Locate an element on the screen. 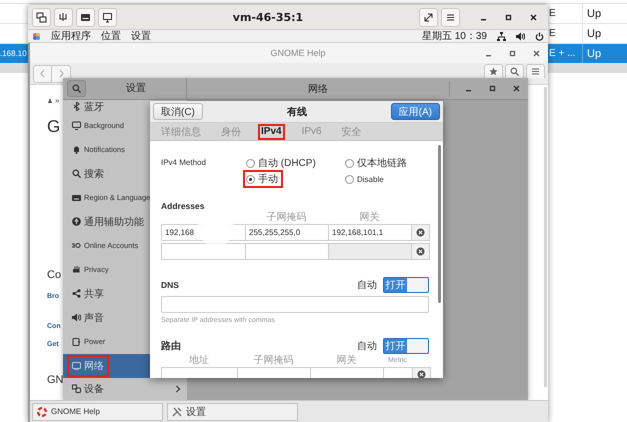 The height and width of the screenshot is (422, 627). taskbar-item: GNOME Help is located at coordinates (97, 411).